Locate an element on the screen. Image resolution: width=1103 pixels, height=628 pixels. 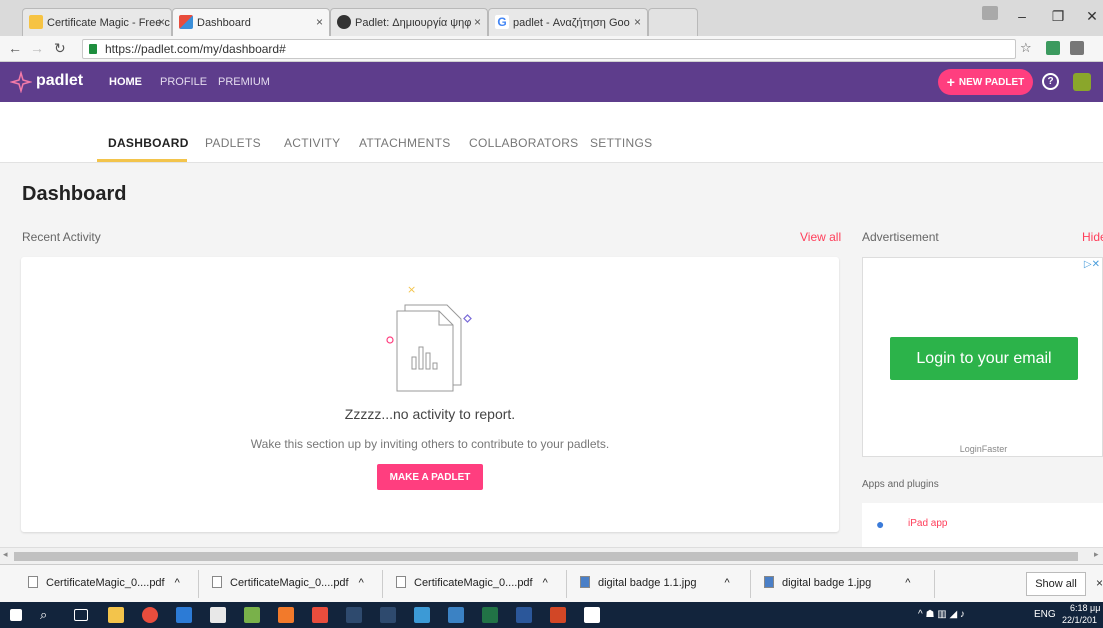
close-downloads-icon: × is located at coordinates (1099, 583).